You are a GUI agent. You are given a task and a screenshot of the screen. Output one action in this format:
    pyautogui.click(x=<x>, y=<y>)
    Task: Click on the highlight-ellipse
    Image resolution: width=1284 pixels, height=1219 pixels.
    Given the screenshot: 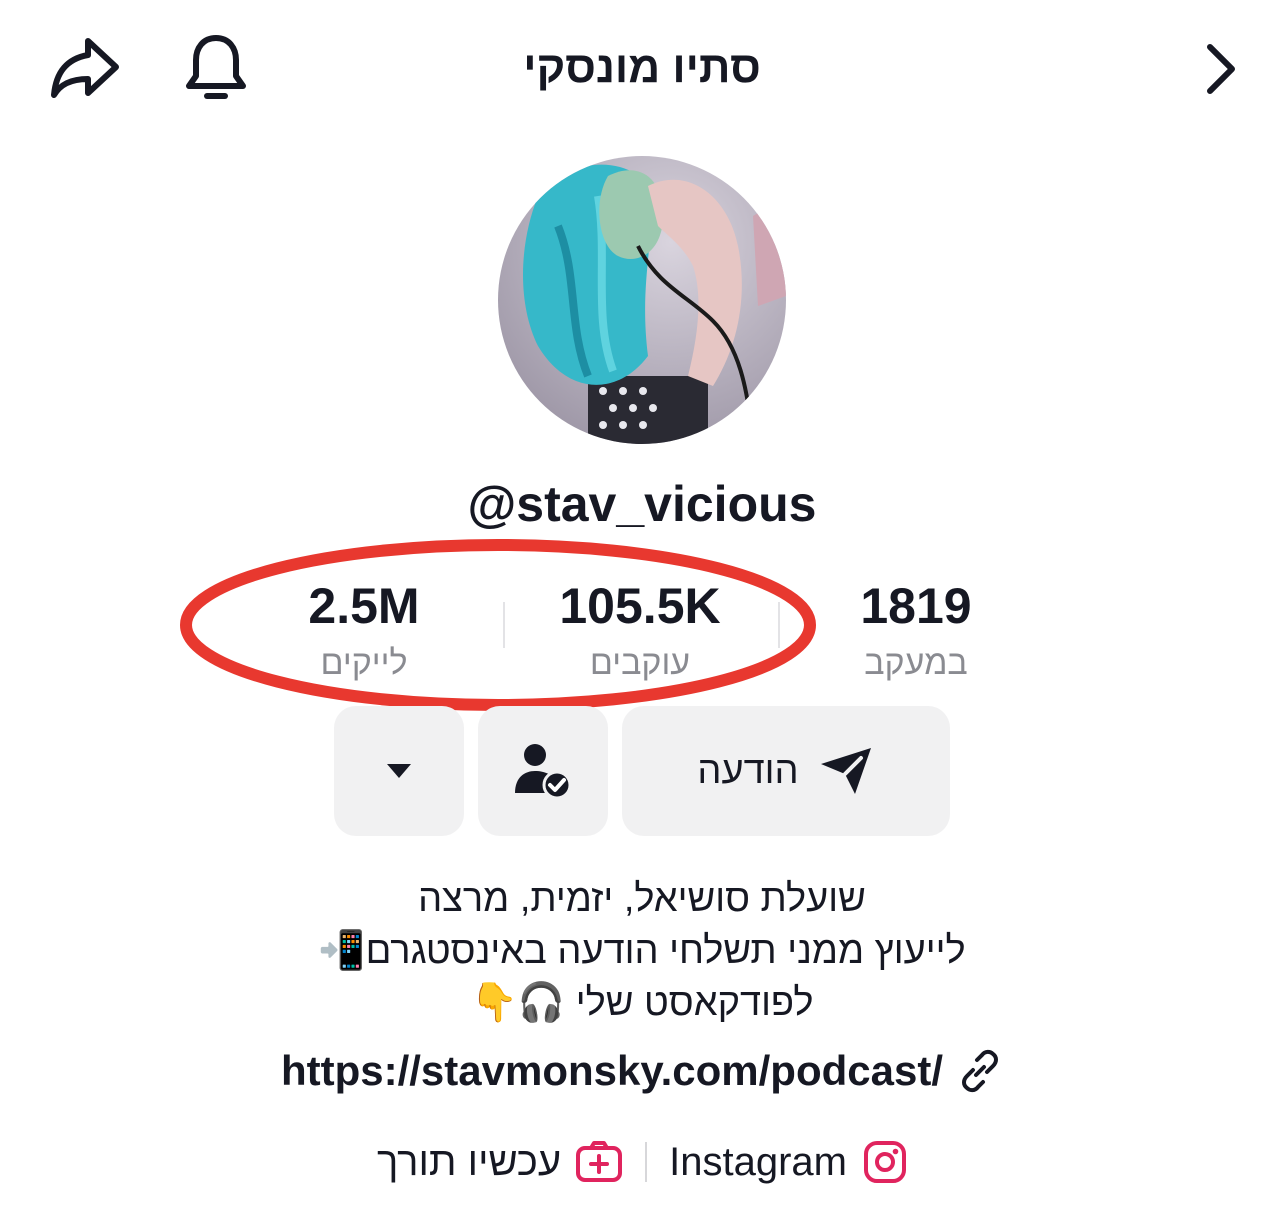 What is the action you would take?
    pyautogui.click(x=498, y=625)
    